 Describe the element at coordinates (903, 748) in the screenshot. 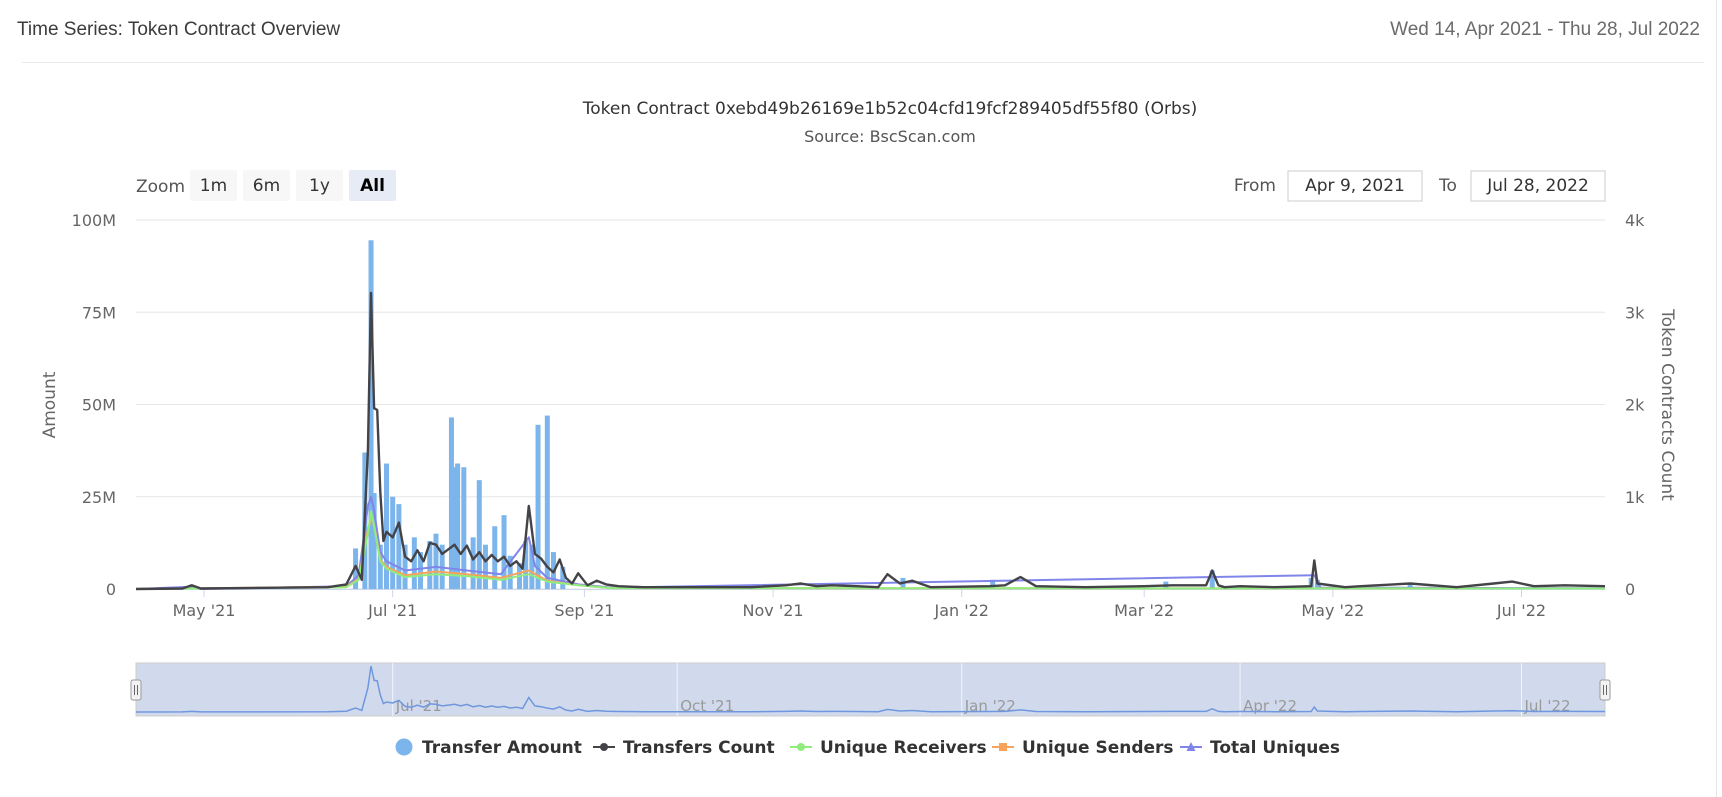

I see `legend-label: Unique Receivers` at that location.